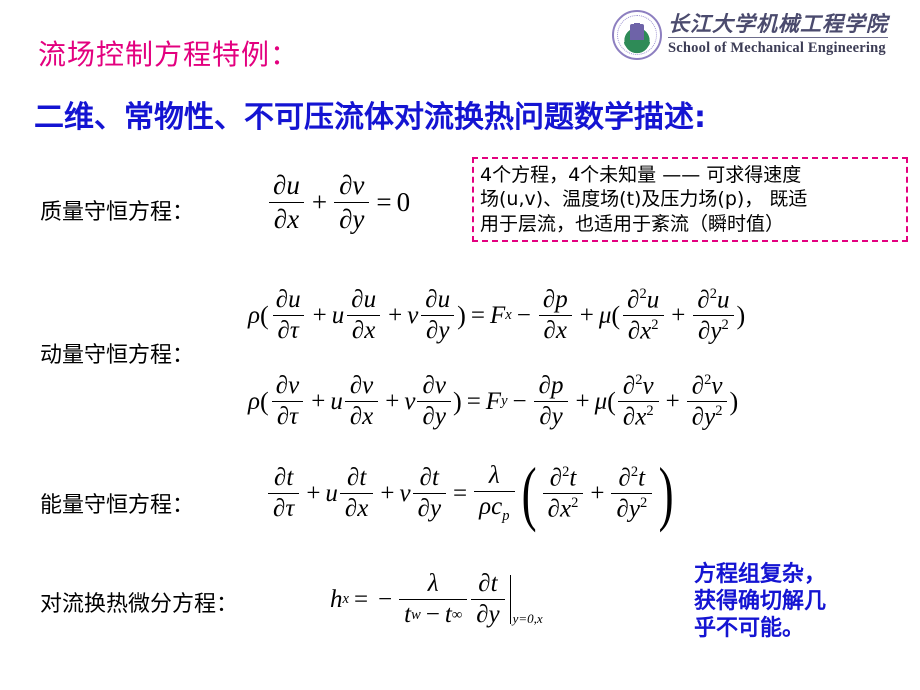 This screenshot has height=690, width=920. What do you see at coordinates (632, 223) in the screenshot?
I see `note-line-3: 用于层流，也适用于紊流（瞬时值）` at bounding box center [632, 223].